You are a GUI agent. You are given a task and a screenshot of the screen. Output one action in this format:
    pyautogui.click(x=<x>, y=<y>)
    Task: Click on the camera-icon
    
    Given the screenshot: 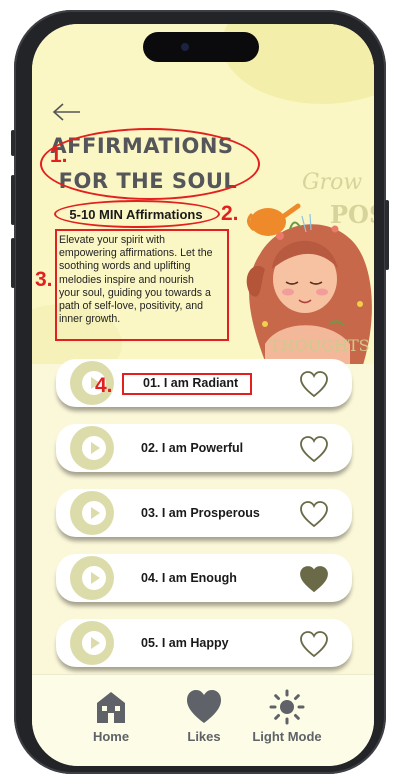 What is the action you would take?
    pyautogui.click(x=185, y=47)
    